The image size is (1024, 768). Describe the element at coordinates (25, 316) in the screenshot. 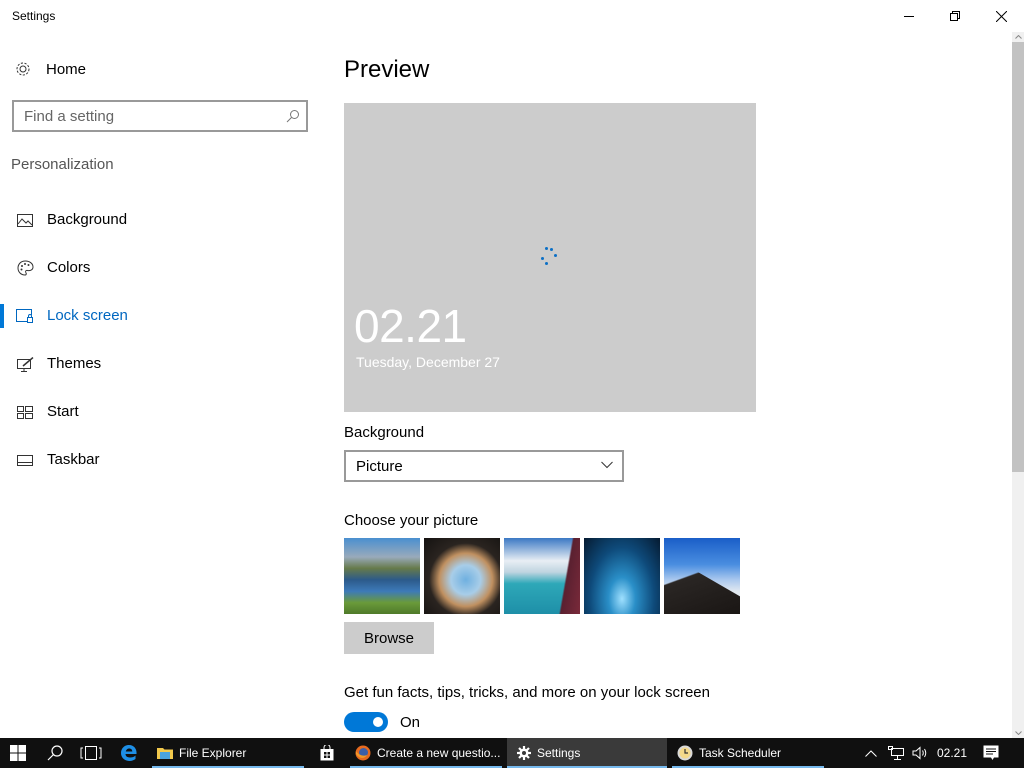

I see `lock-screen-icon` at that location.